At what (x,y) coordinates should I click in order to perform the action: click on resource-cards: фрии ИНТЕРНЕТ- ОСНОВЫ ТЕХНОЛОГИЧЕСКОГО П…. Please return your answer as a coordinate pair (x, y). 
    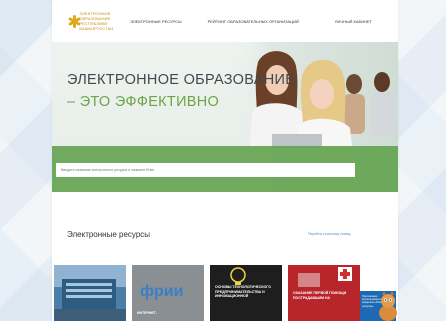
    Looking at the image, I should click on (226, 293).